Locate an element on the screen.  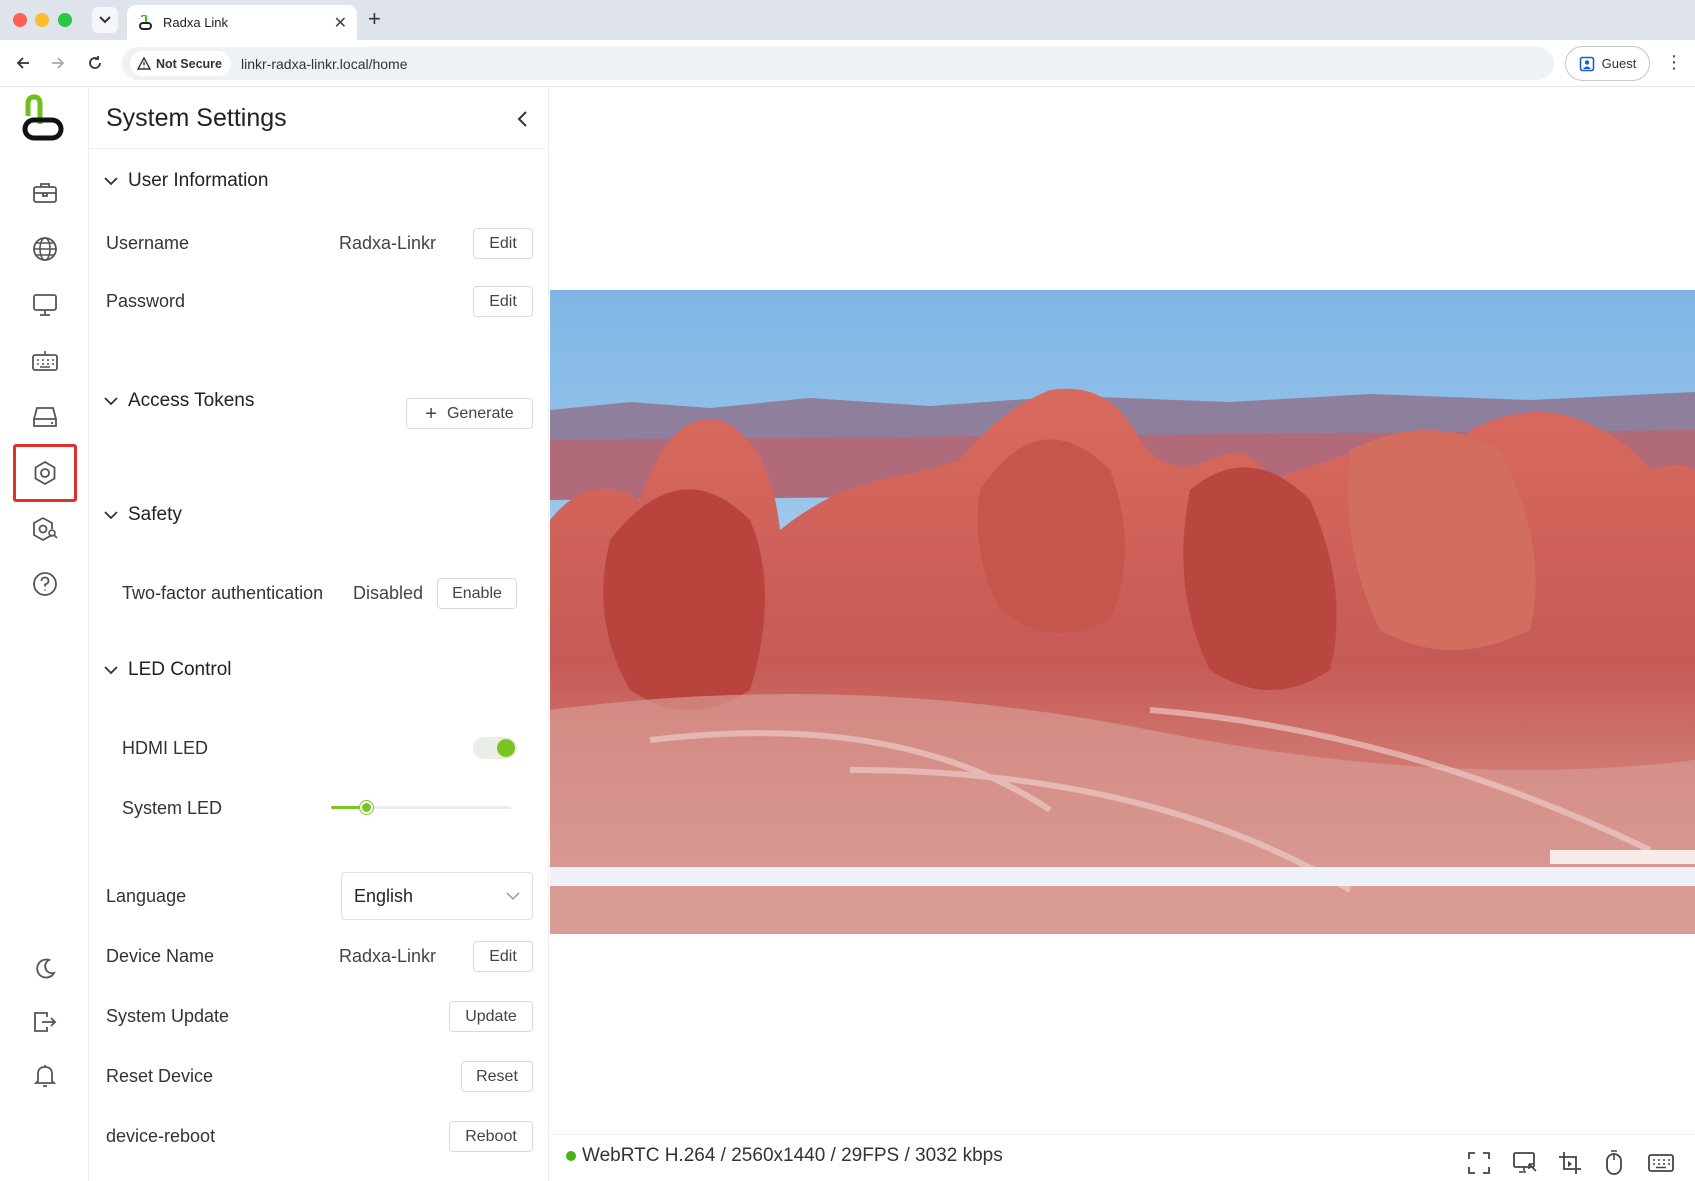
language-select: English is located at coordinates (437, 896).